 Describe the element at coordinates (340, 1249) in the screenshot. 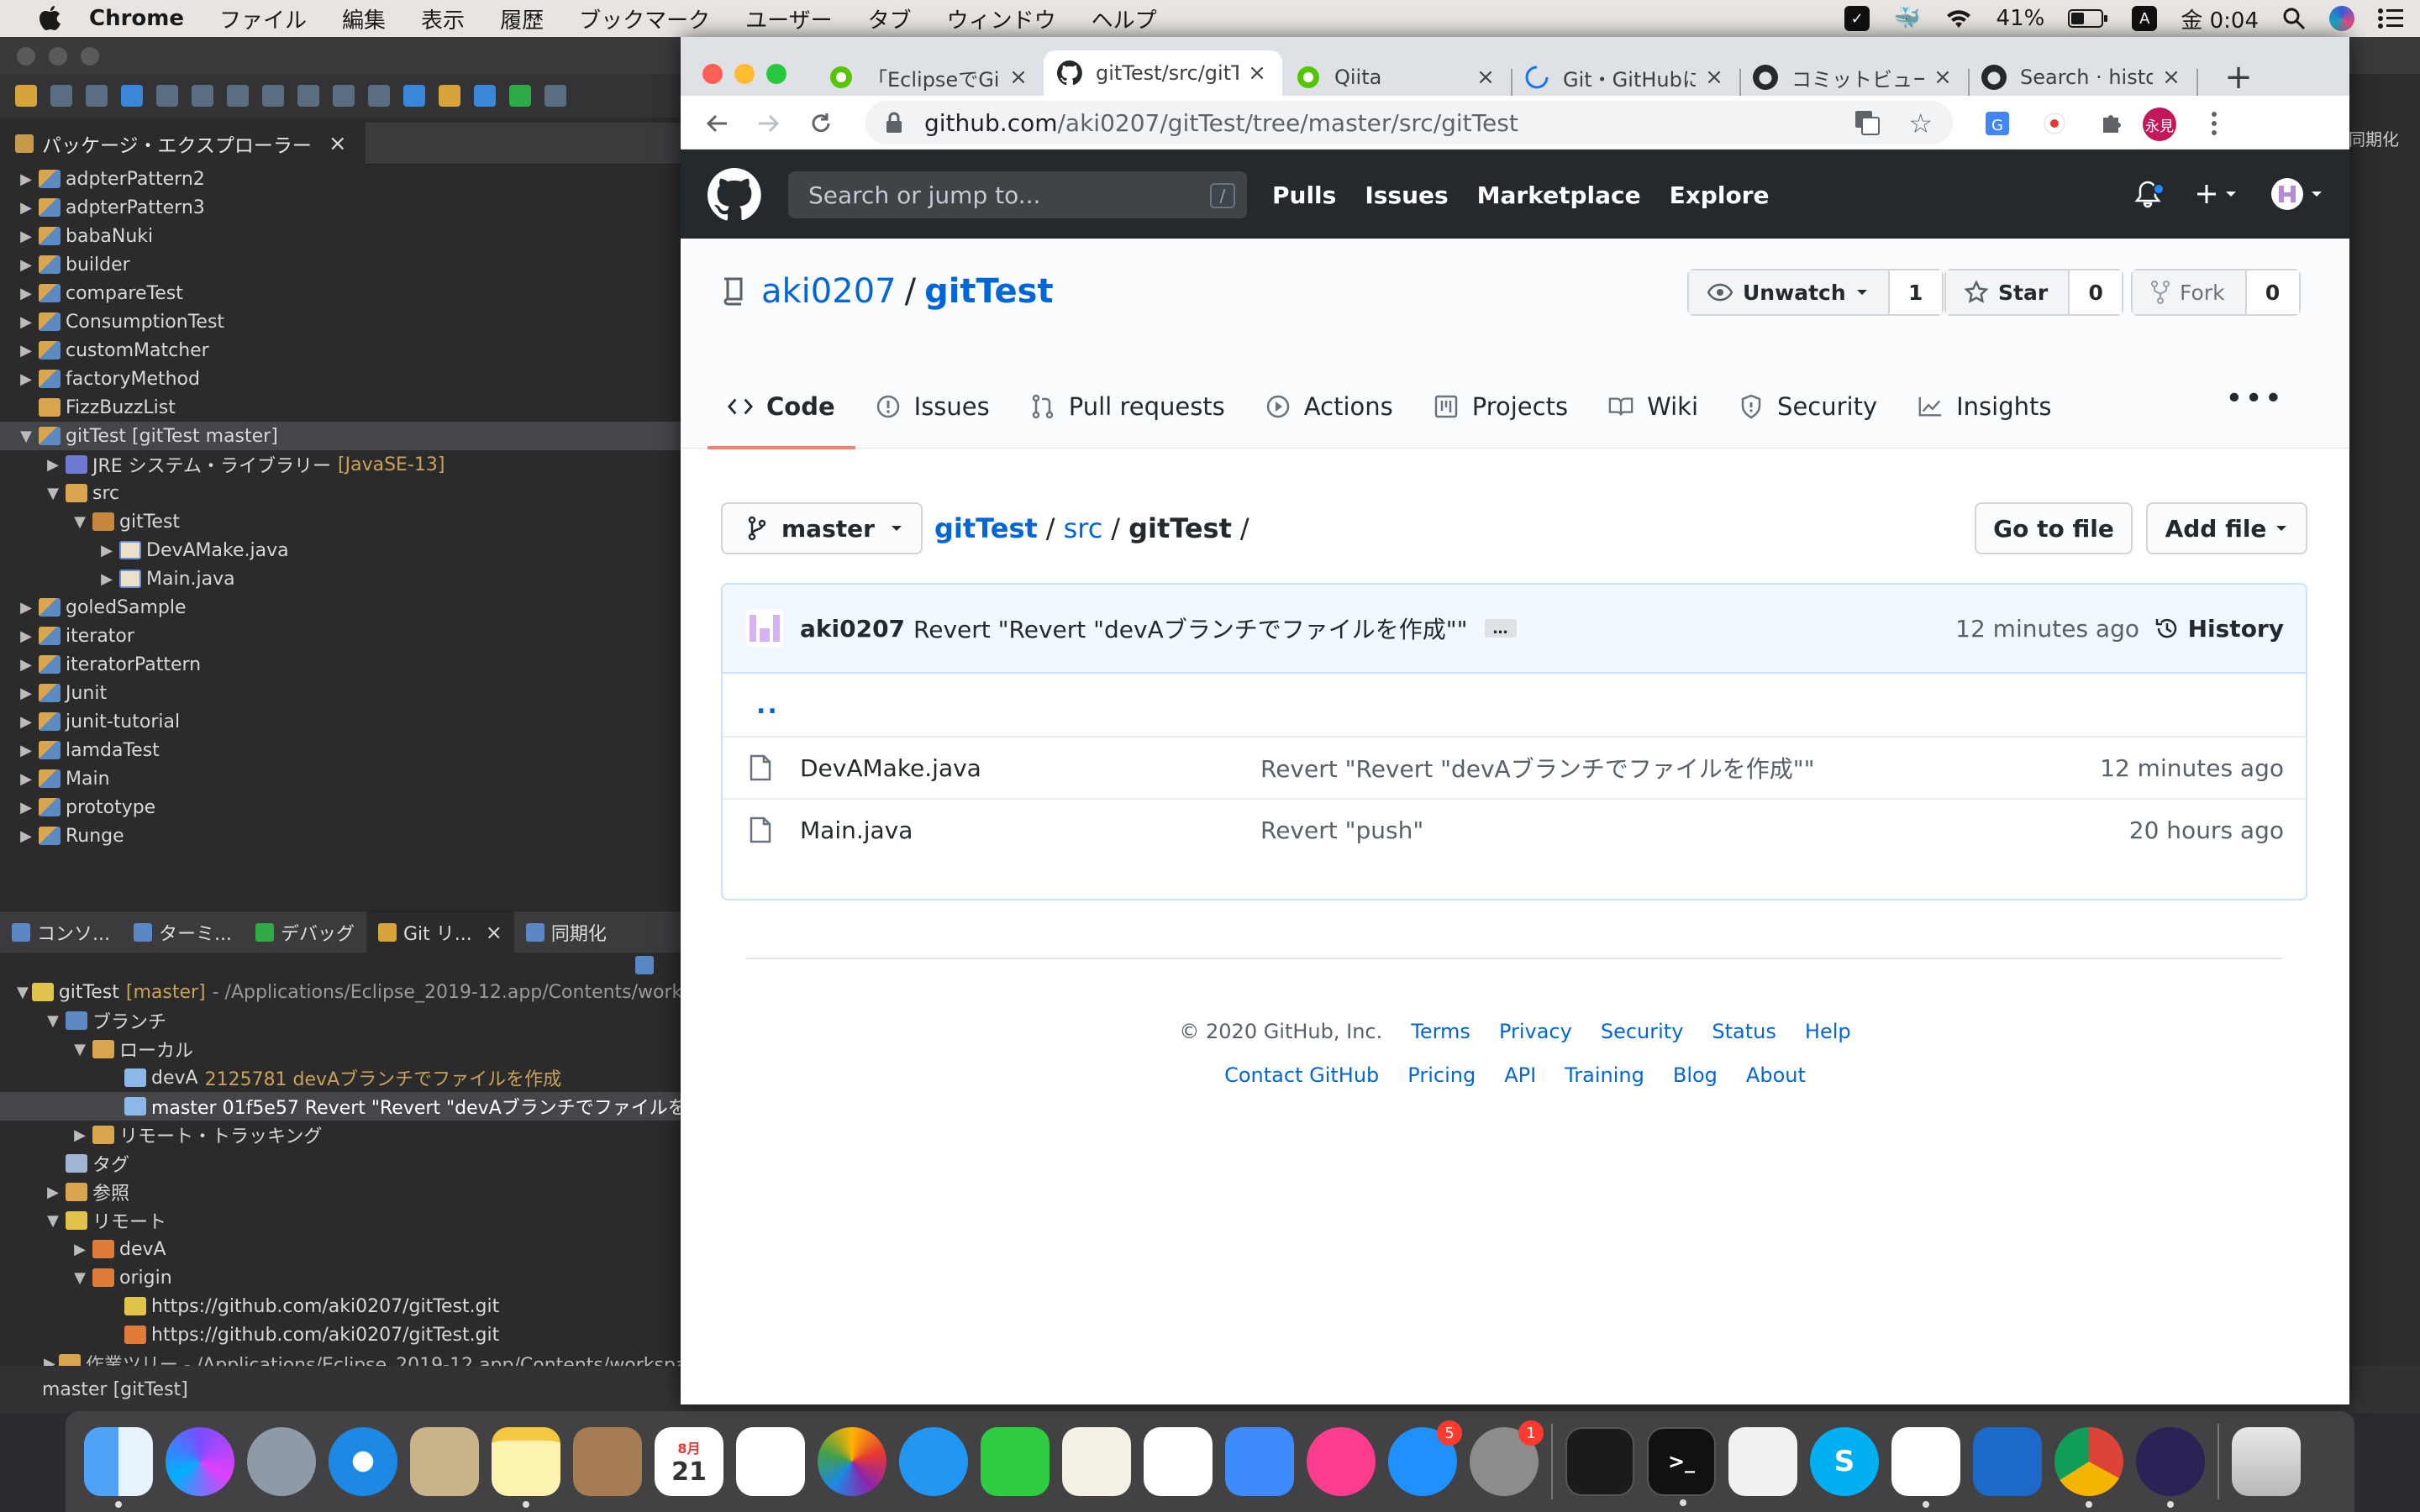

I see `git-remote-devA: ▶ devA` at that location.